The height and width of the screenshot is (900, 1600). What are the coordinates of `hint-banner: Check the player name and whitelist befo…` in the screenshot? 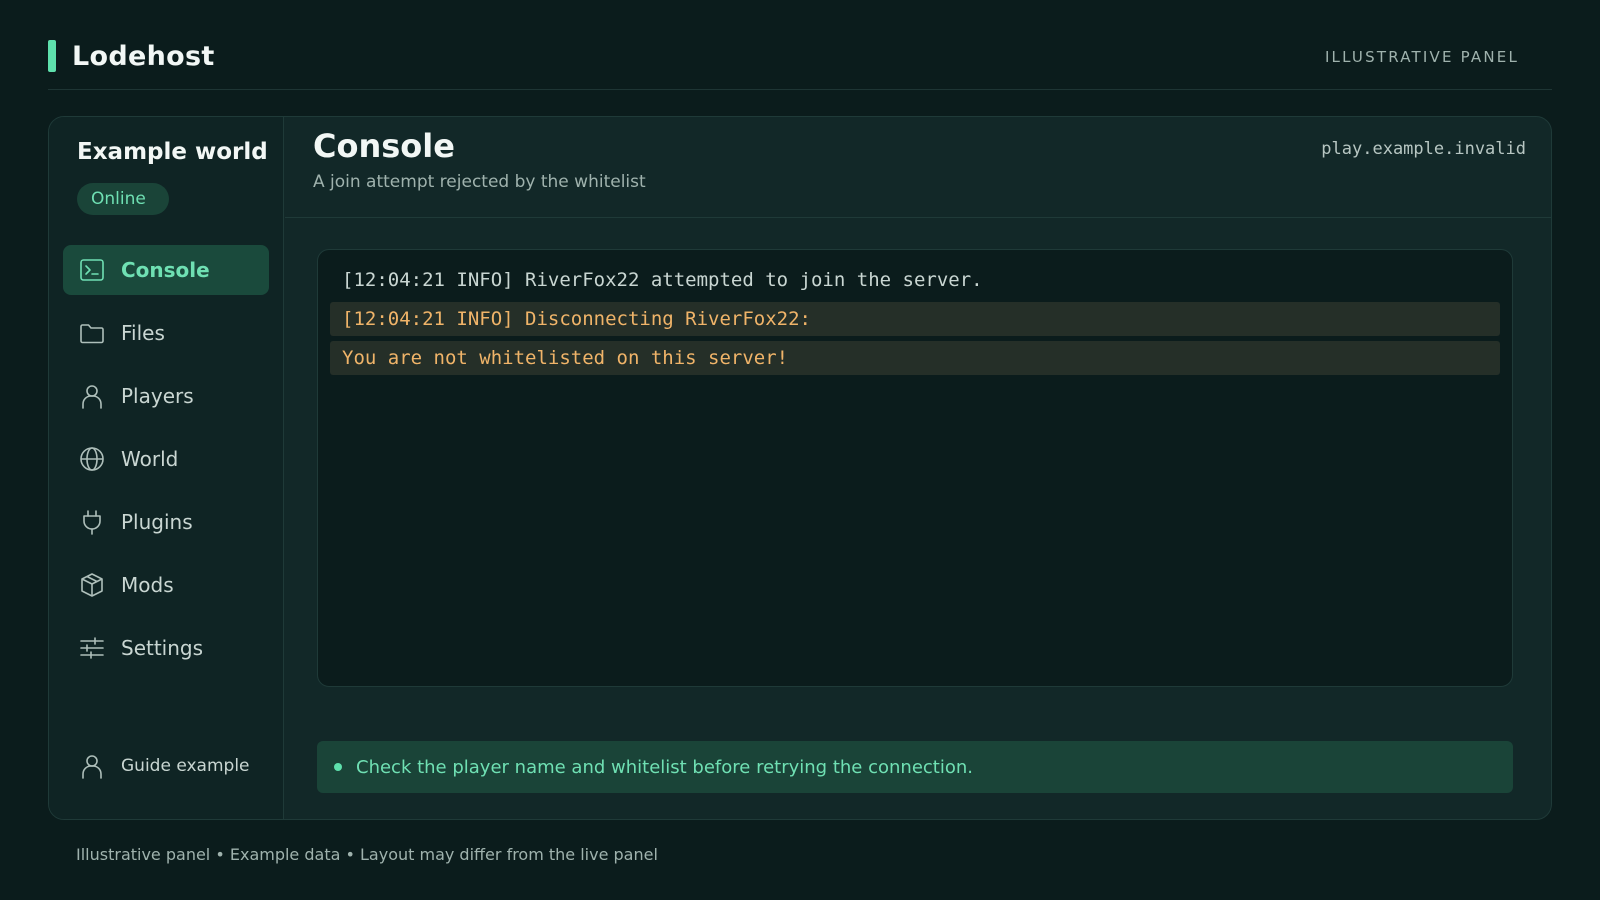 It's located at (915, 767).